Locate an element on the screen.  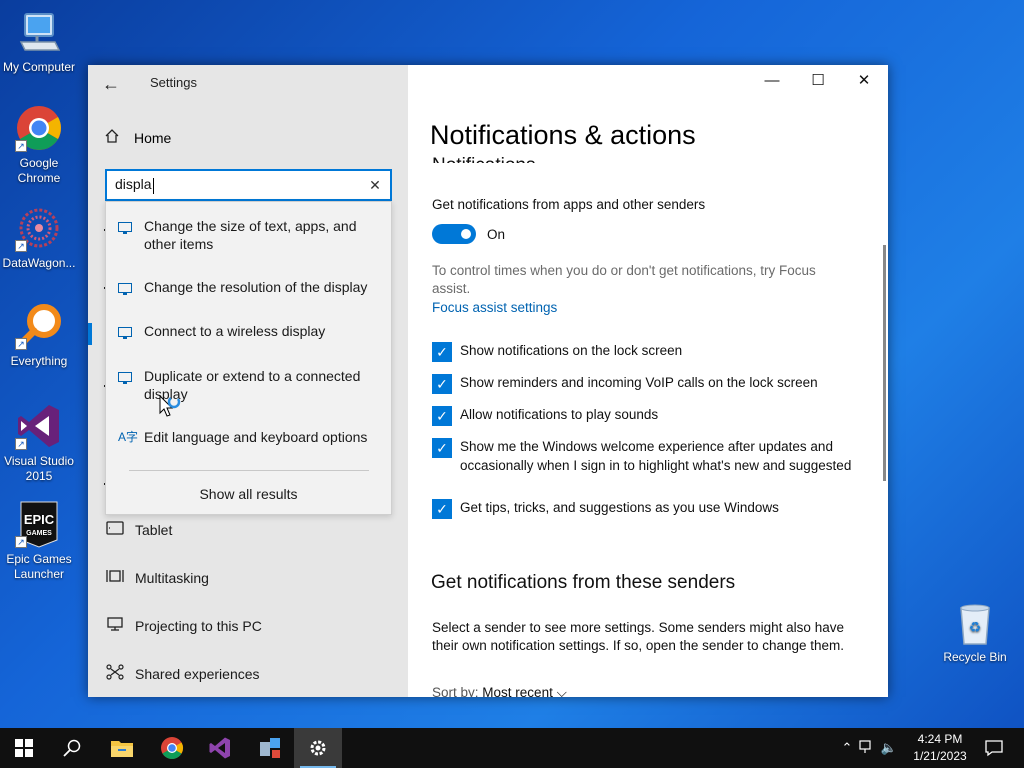
svg-text: EPIC is located at coordinates (39, 519).